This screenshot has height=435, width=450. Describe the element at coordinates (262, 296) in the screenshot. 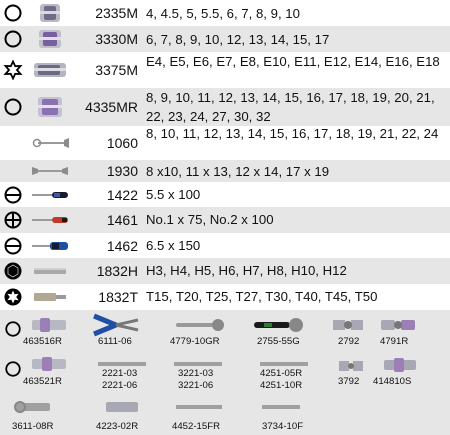

I see `size-list: T15, T20, T25, T27, T30, T40, T45, T50` at that location.